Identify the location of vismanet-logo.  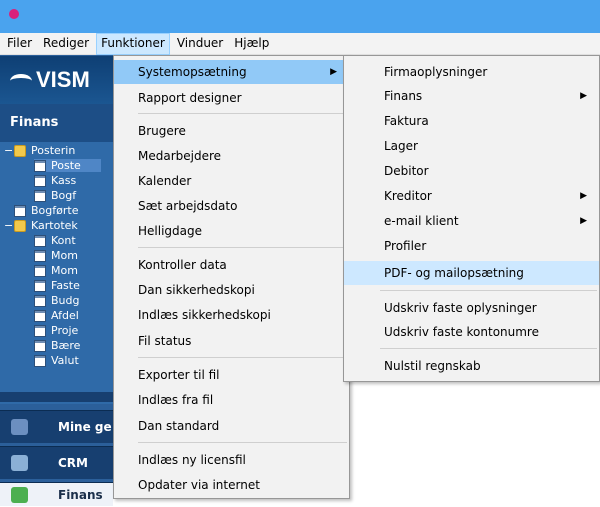
(21, 81).